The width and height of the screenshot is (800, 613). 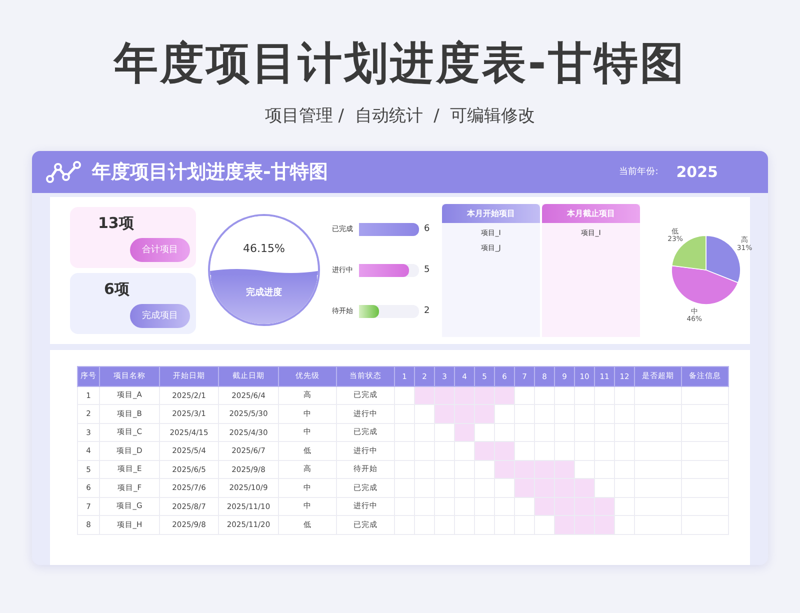 What do you see at coordinates (427, 311) in the screenshot?
I see `status-count: 2` at bounding box center [427, 311].